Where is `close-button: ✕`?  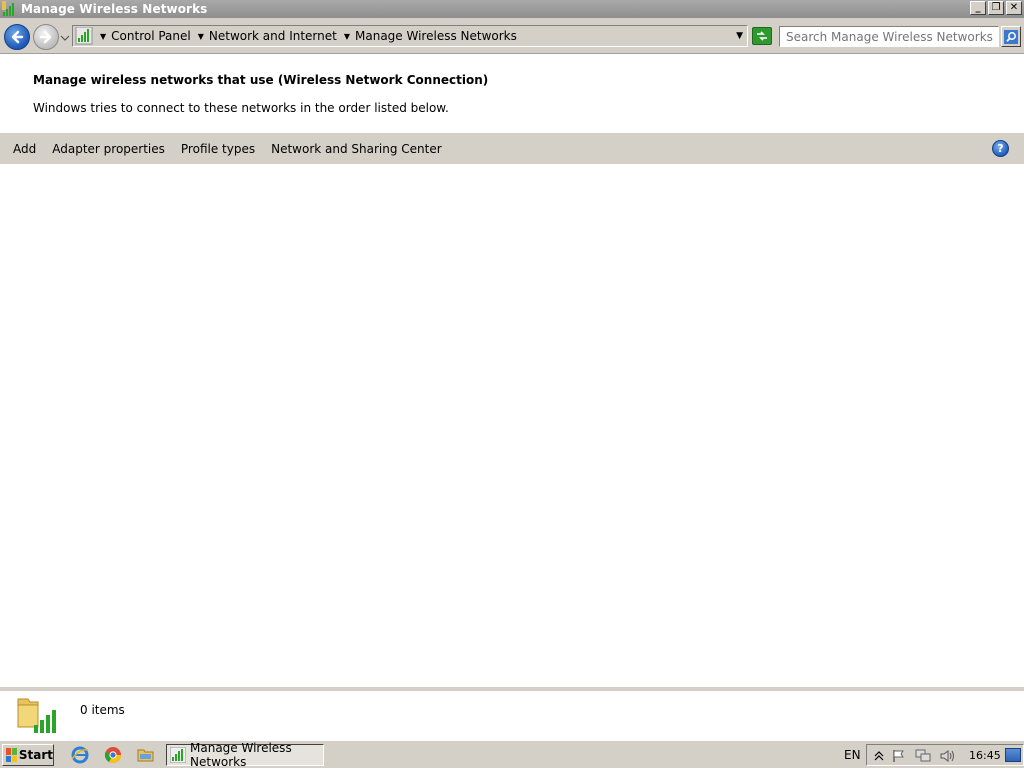 close-button: ✕ is located at coordinates (1014, 8).